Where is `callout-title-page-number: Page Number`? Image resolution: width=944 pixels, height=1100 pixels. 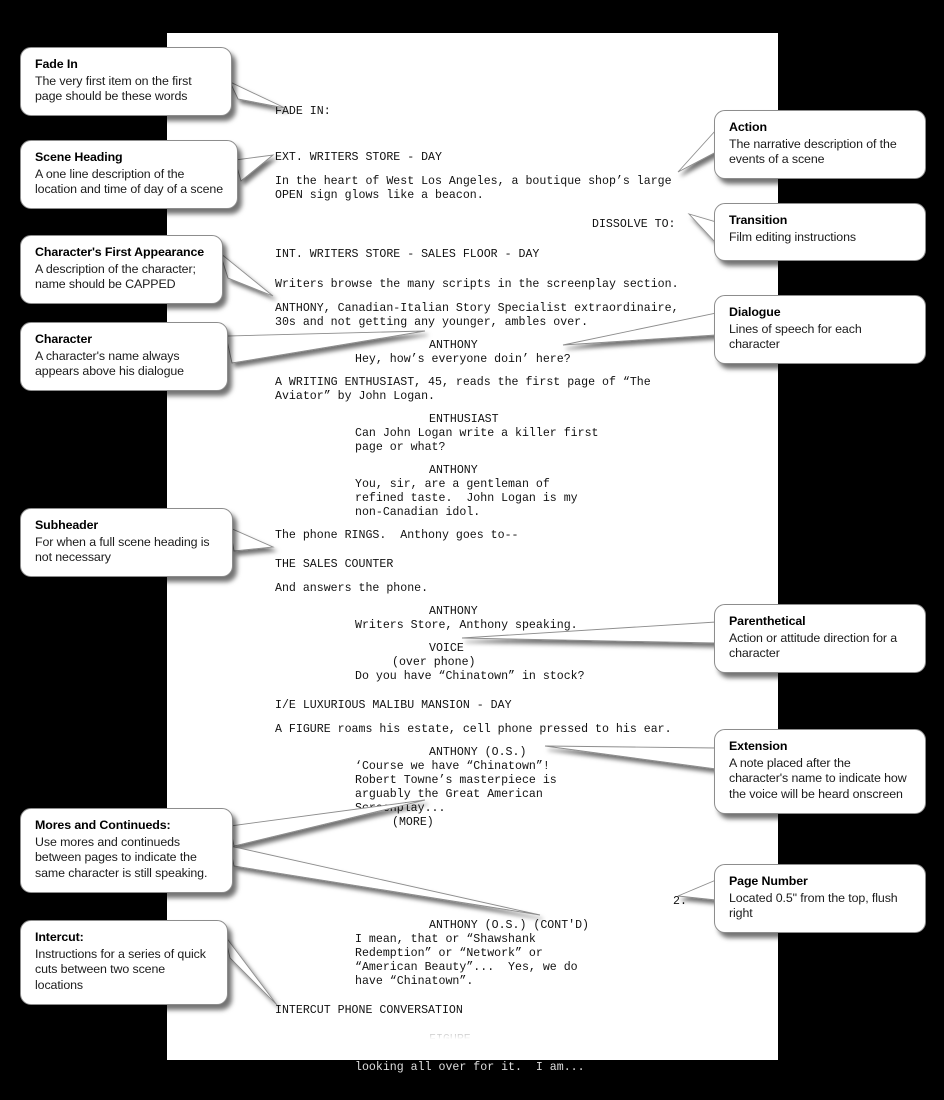 callout-title-page-number: Page Number is located at coordinates (768, 881).